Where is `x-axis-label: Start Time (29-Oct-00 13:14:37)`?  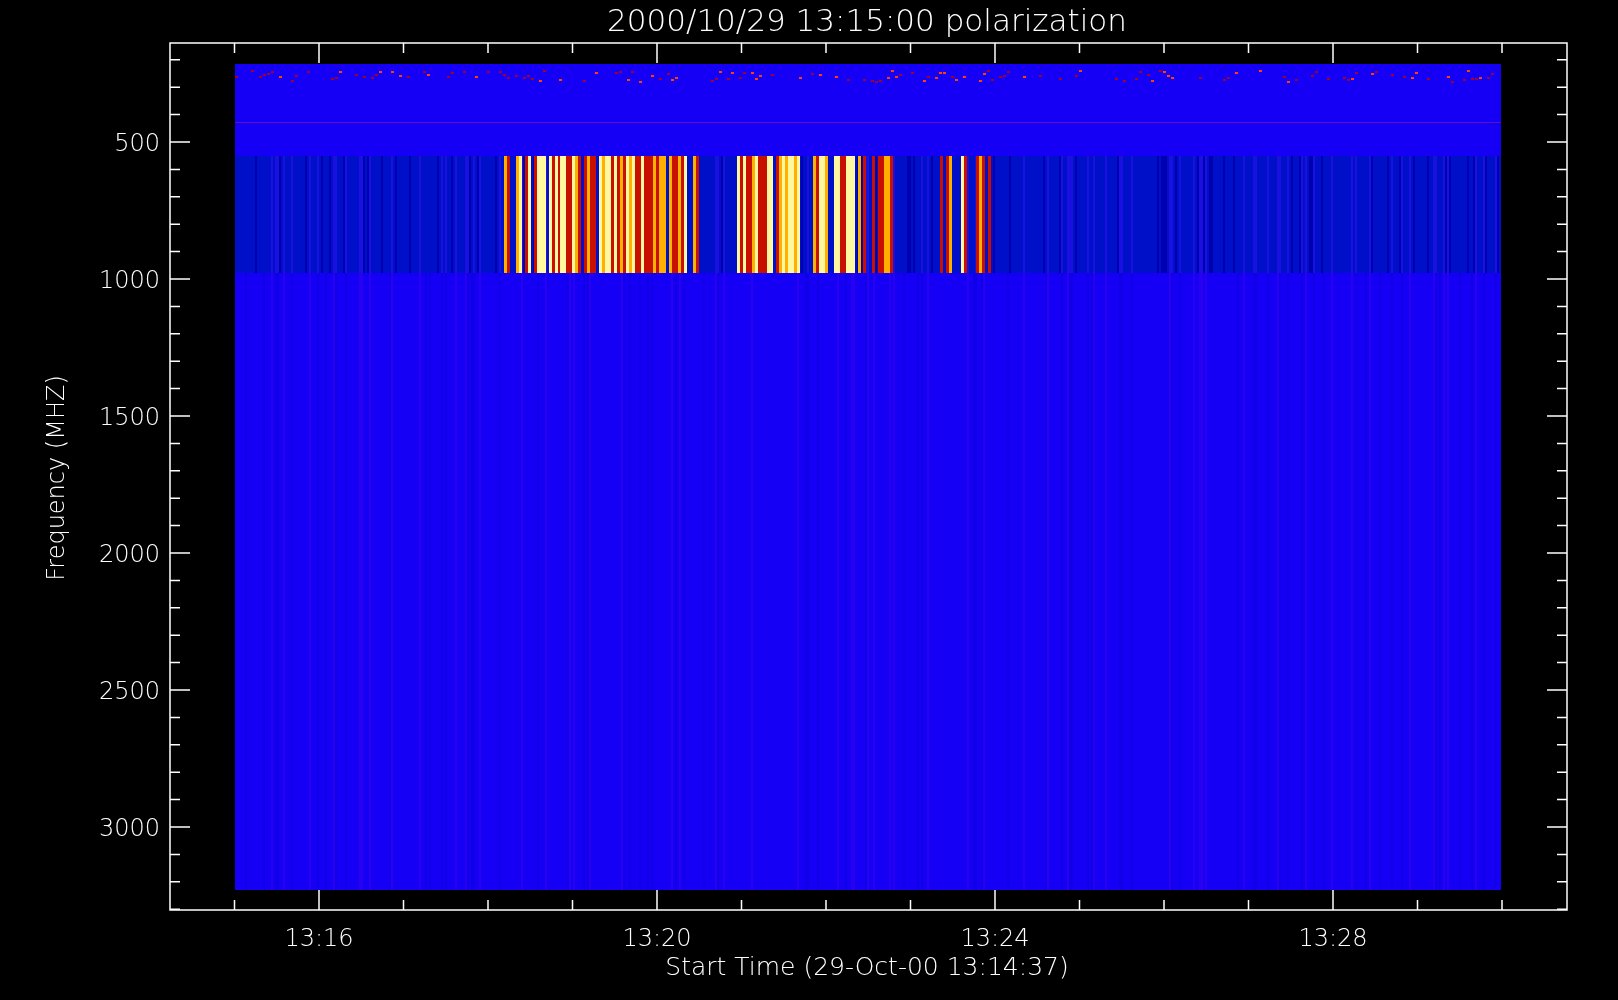 x-axis-label: Start Time (29-Oct-00 13:14:37) is located at coordinates (867, 966).